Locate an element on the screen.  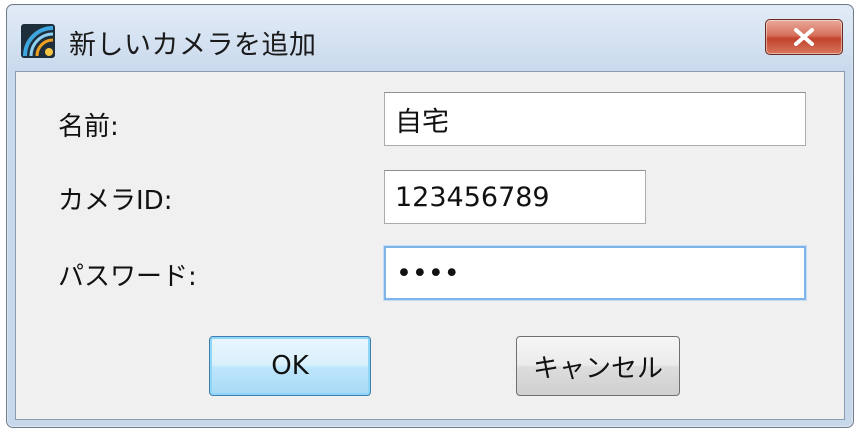
name-input is located at coordinates (595, 119).